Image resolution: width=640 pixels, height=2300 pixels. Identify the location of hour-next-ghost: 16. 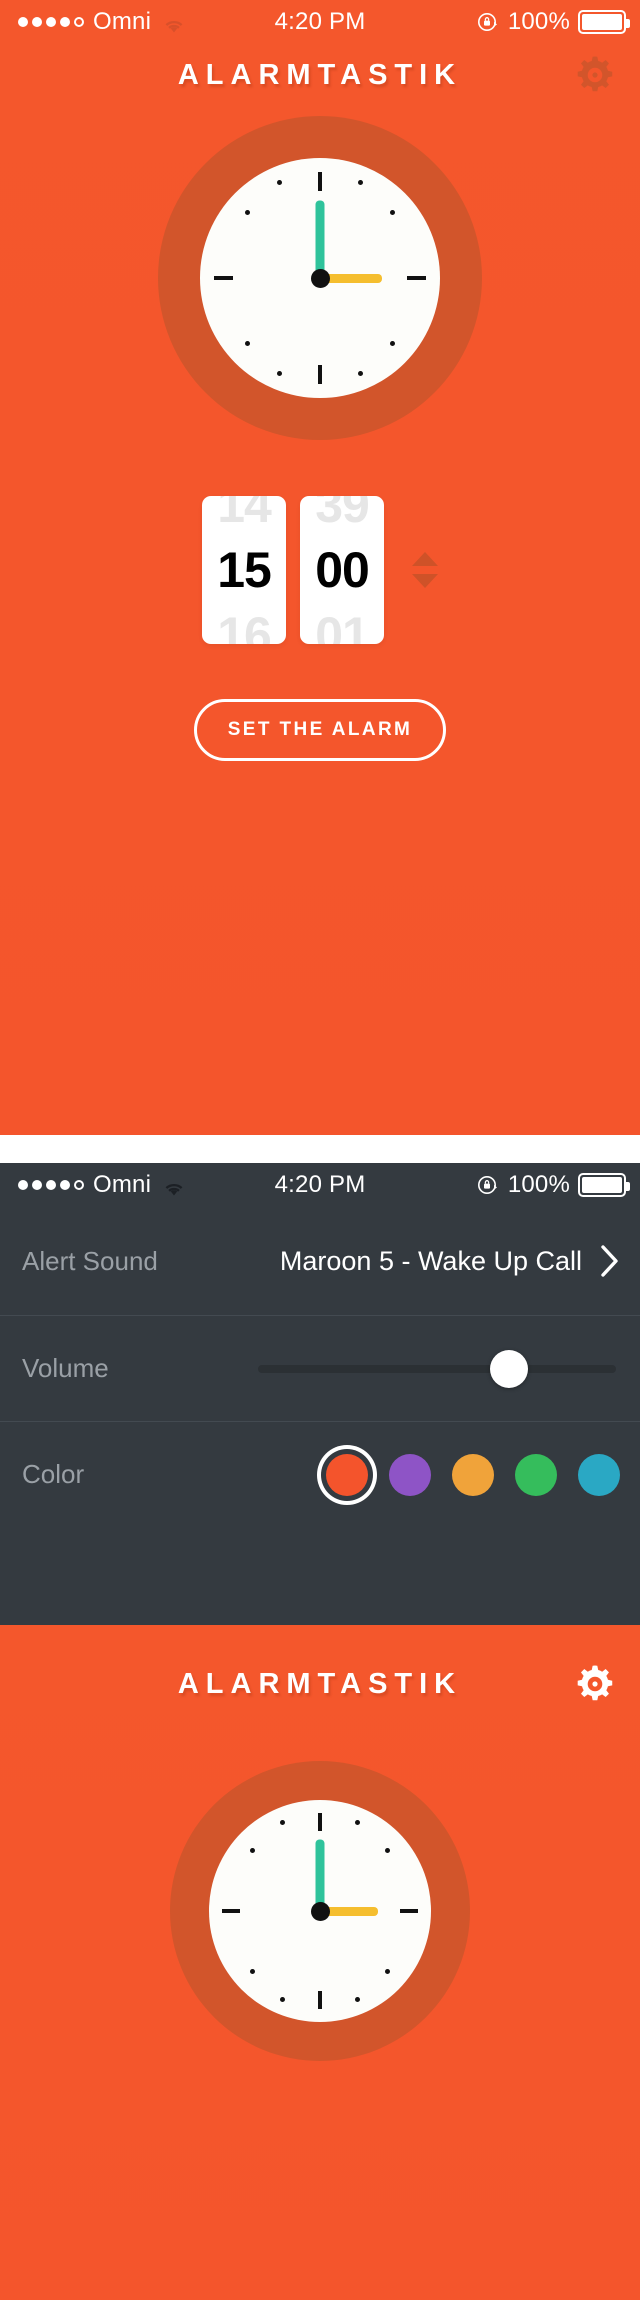
(244, 625).